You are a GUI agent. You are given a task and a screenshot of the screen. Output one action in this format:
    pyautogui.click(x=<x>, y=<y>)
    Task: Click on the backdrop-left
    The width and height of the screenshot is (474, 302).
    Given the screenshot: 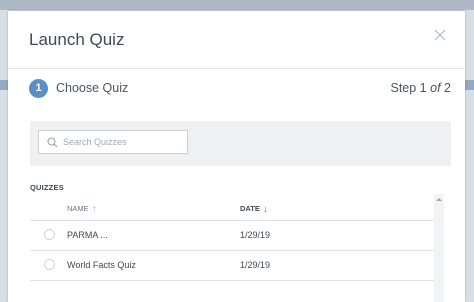 What is the action you would take?
    pyautogui.click(x=4, y=156)
    